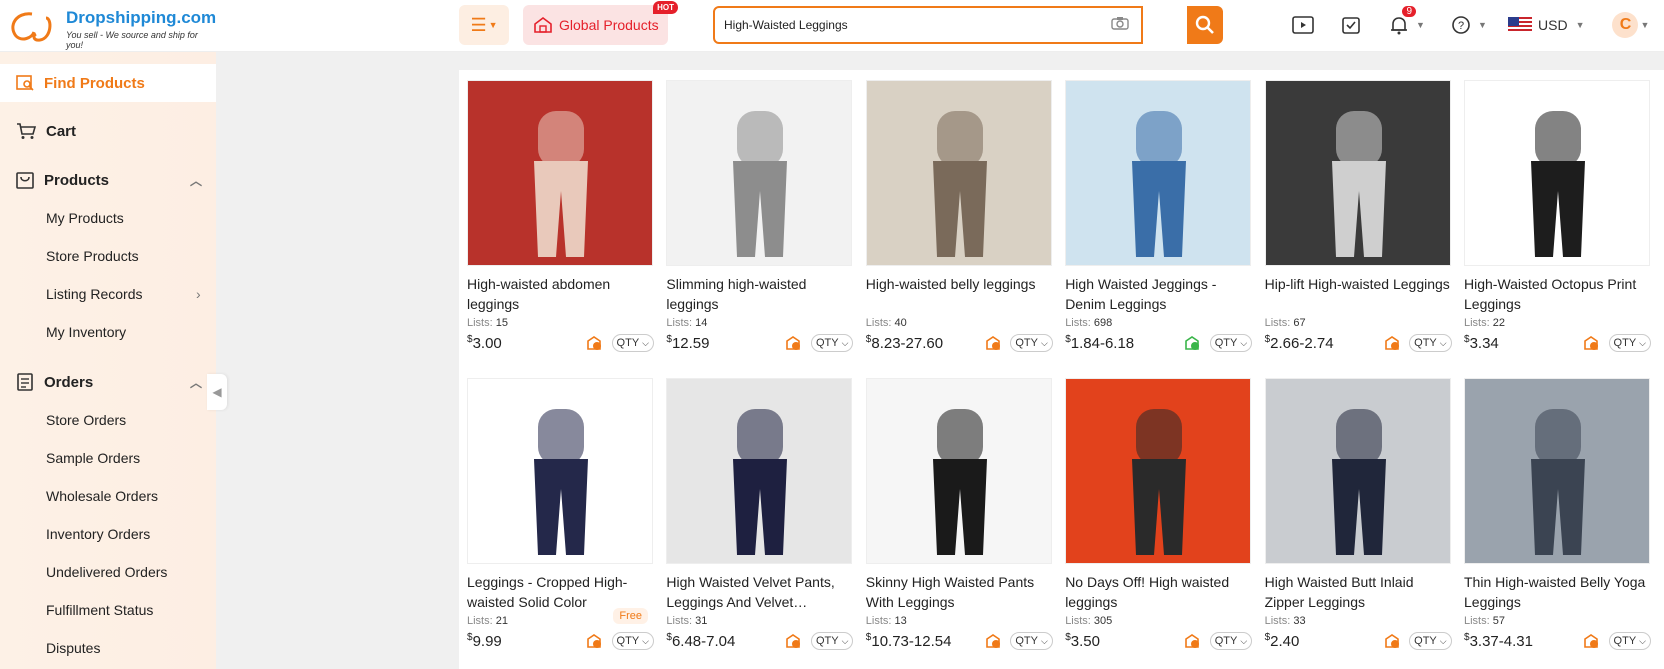 The image size is (1664, 669). I want to click on video-icon, so click(1303, 25).